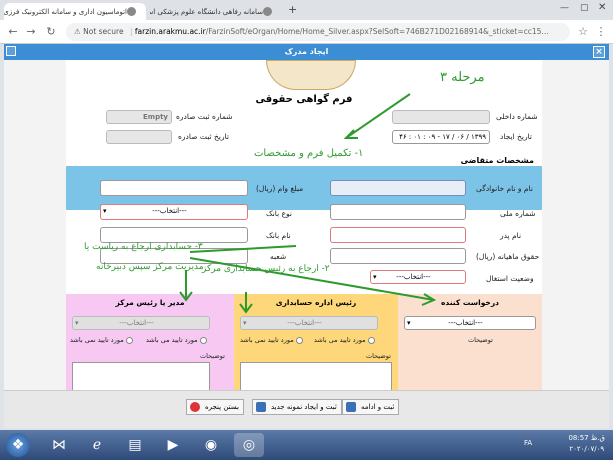  What do you see at coordinates (586, 444) in the screenshot?
I see `system-clock: 08:57 ق.ظ ۲۰۲۰/۰۷/۰۹` at bounding box center [586, 444].